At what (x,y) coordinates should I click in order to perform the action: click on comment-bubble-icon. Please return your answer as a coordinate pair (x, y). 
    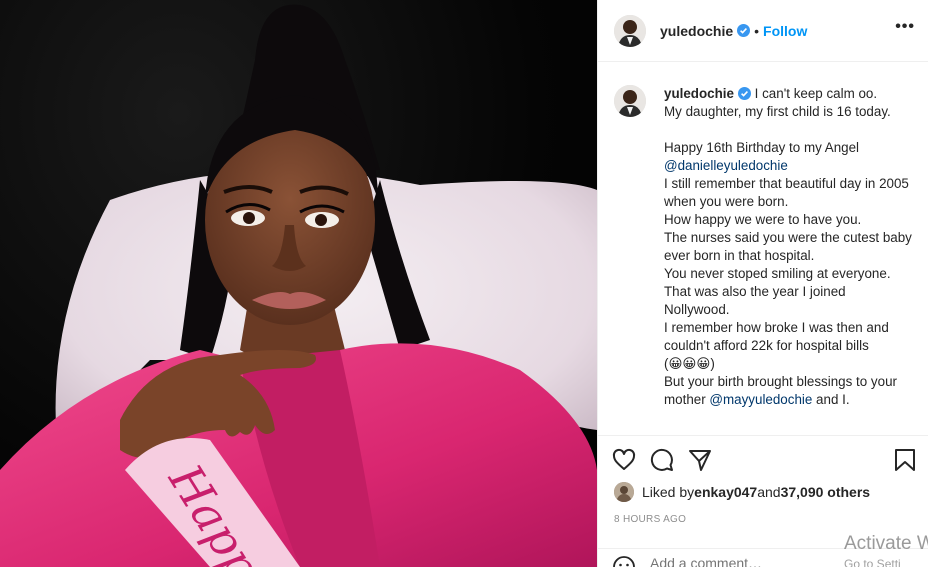
    Looking at the image, I should click on (662, 460).